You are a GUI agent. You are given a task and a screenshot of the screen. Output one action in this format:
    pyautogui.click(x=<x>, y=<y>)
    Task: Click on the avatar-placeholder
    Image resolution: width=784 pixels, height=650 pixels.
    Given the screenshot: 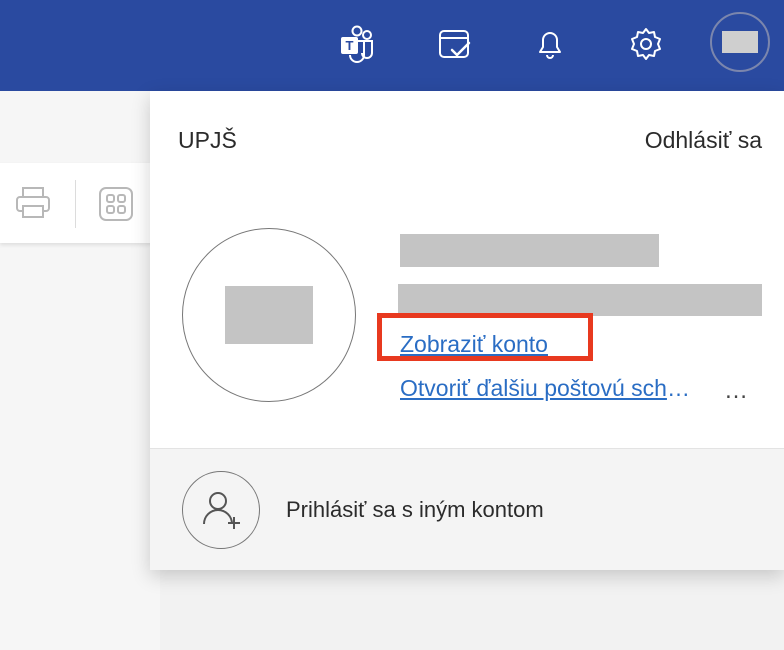 What is the action you would take?
    pyautogui.click(x=740, y=42)
    